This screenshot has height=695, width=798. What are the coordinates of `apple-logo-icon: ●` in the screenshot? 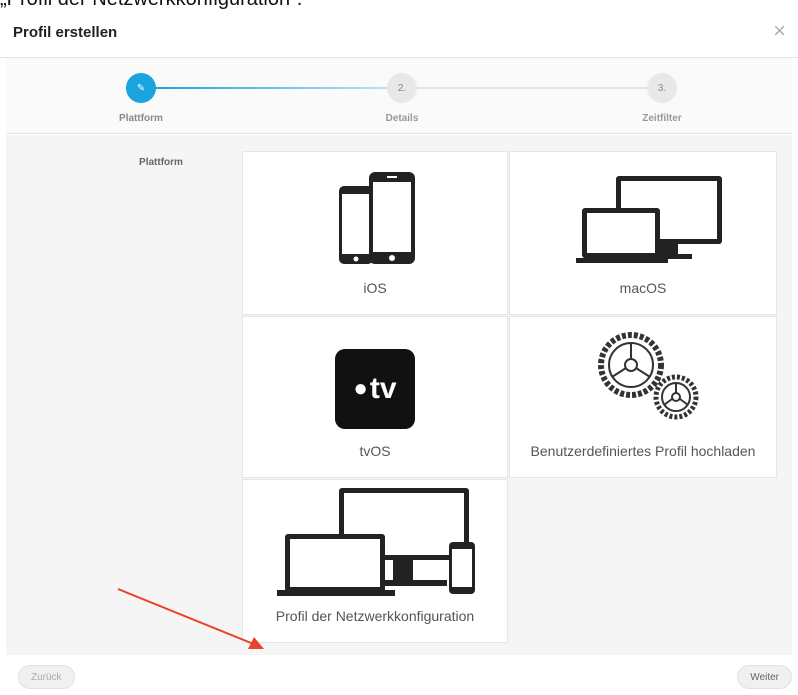 It's located at (360, 388).